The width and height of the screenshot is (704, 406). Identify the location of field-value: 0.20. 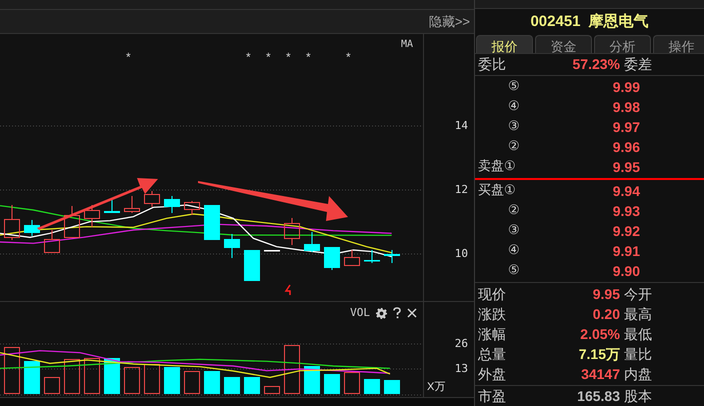
(606, 314).